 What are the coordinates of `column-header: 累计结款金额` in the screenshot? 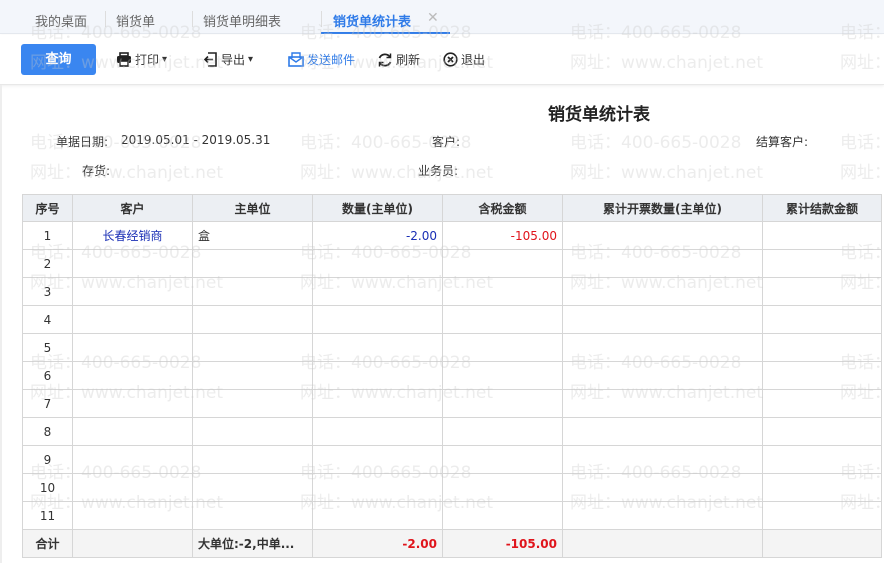 It's located at (822, 208).